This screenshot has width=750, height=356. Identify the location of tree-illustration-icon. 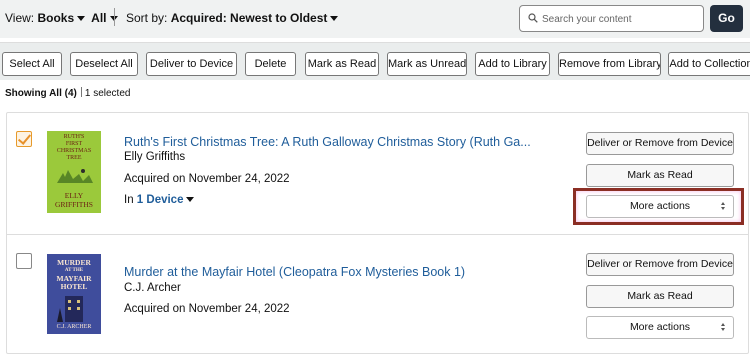
(75, 176).